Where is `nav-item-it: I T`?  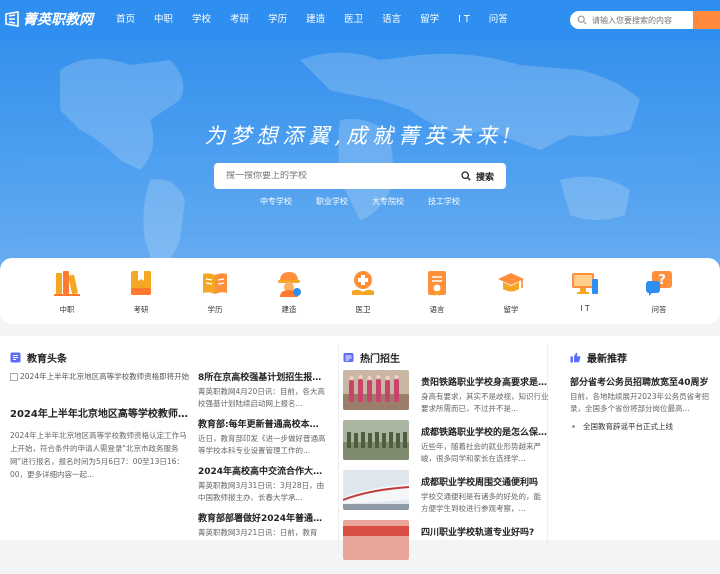
nav-item-it: I T is located at coordinates (464, 20).